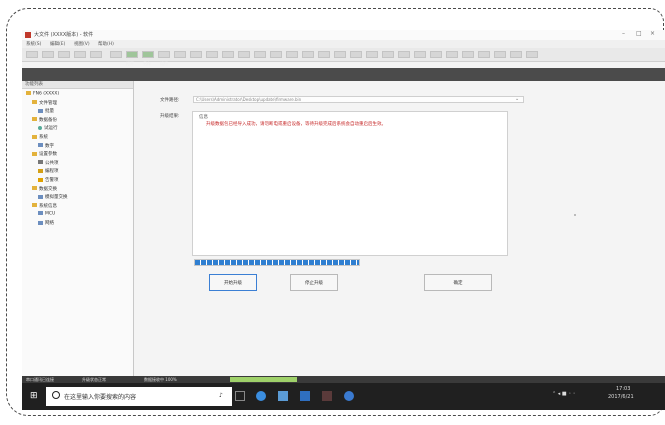 The width and height of the screenshot is (665, 425). What do you see at coordinates (106, 44) in the screenshot?
I see `menu-help: 帮助(H)` at bounding box center [106, 44].